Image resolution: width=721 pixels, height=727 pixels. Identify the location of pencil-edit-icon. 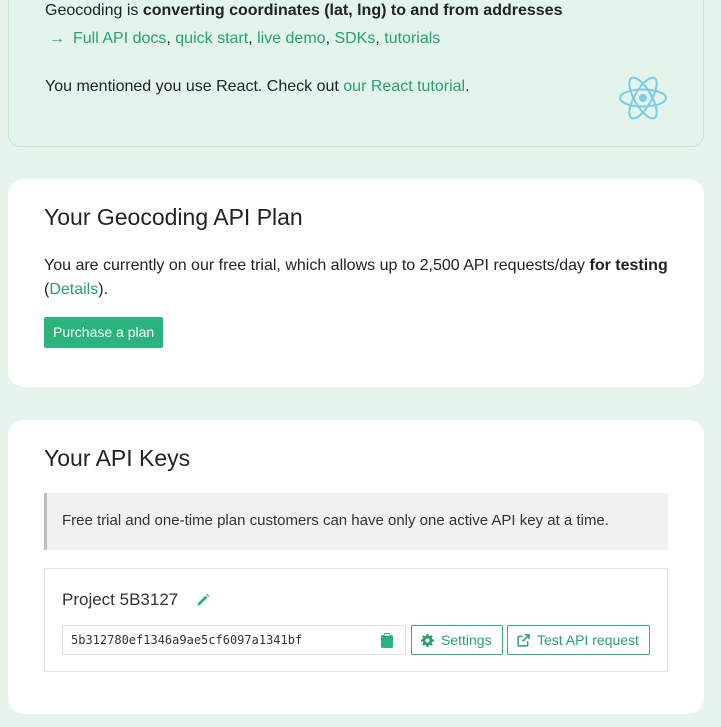
(203, 600).